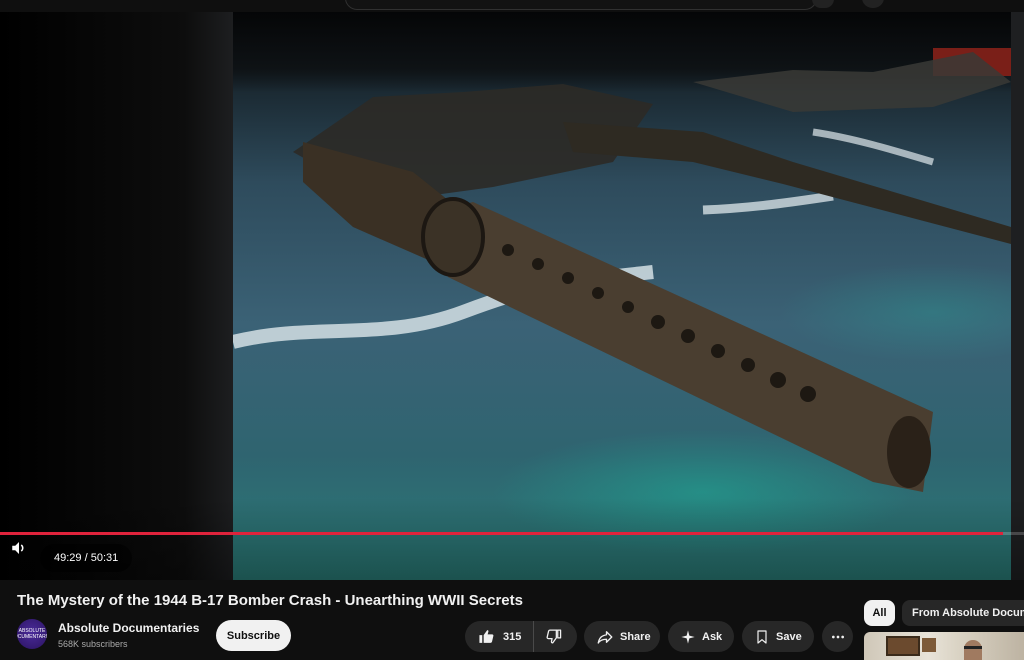 The height and width of the screenshot is (660, 1024). I want to click on save-label: Save, so click(789, 636).